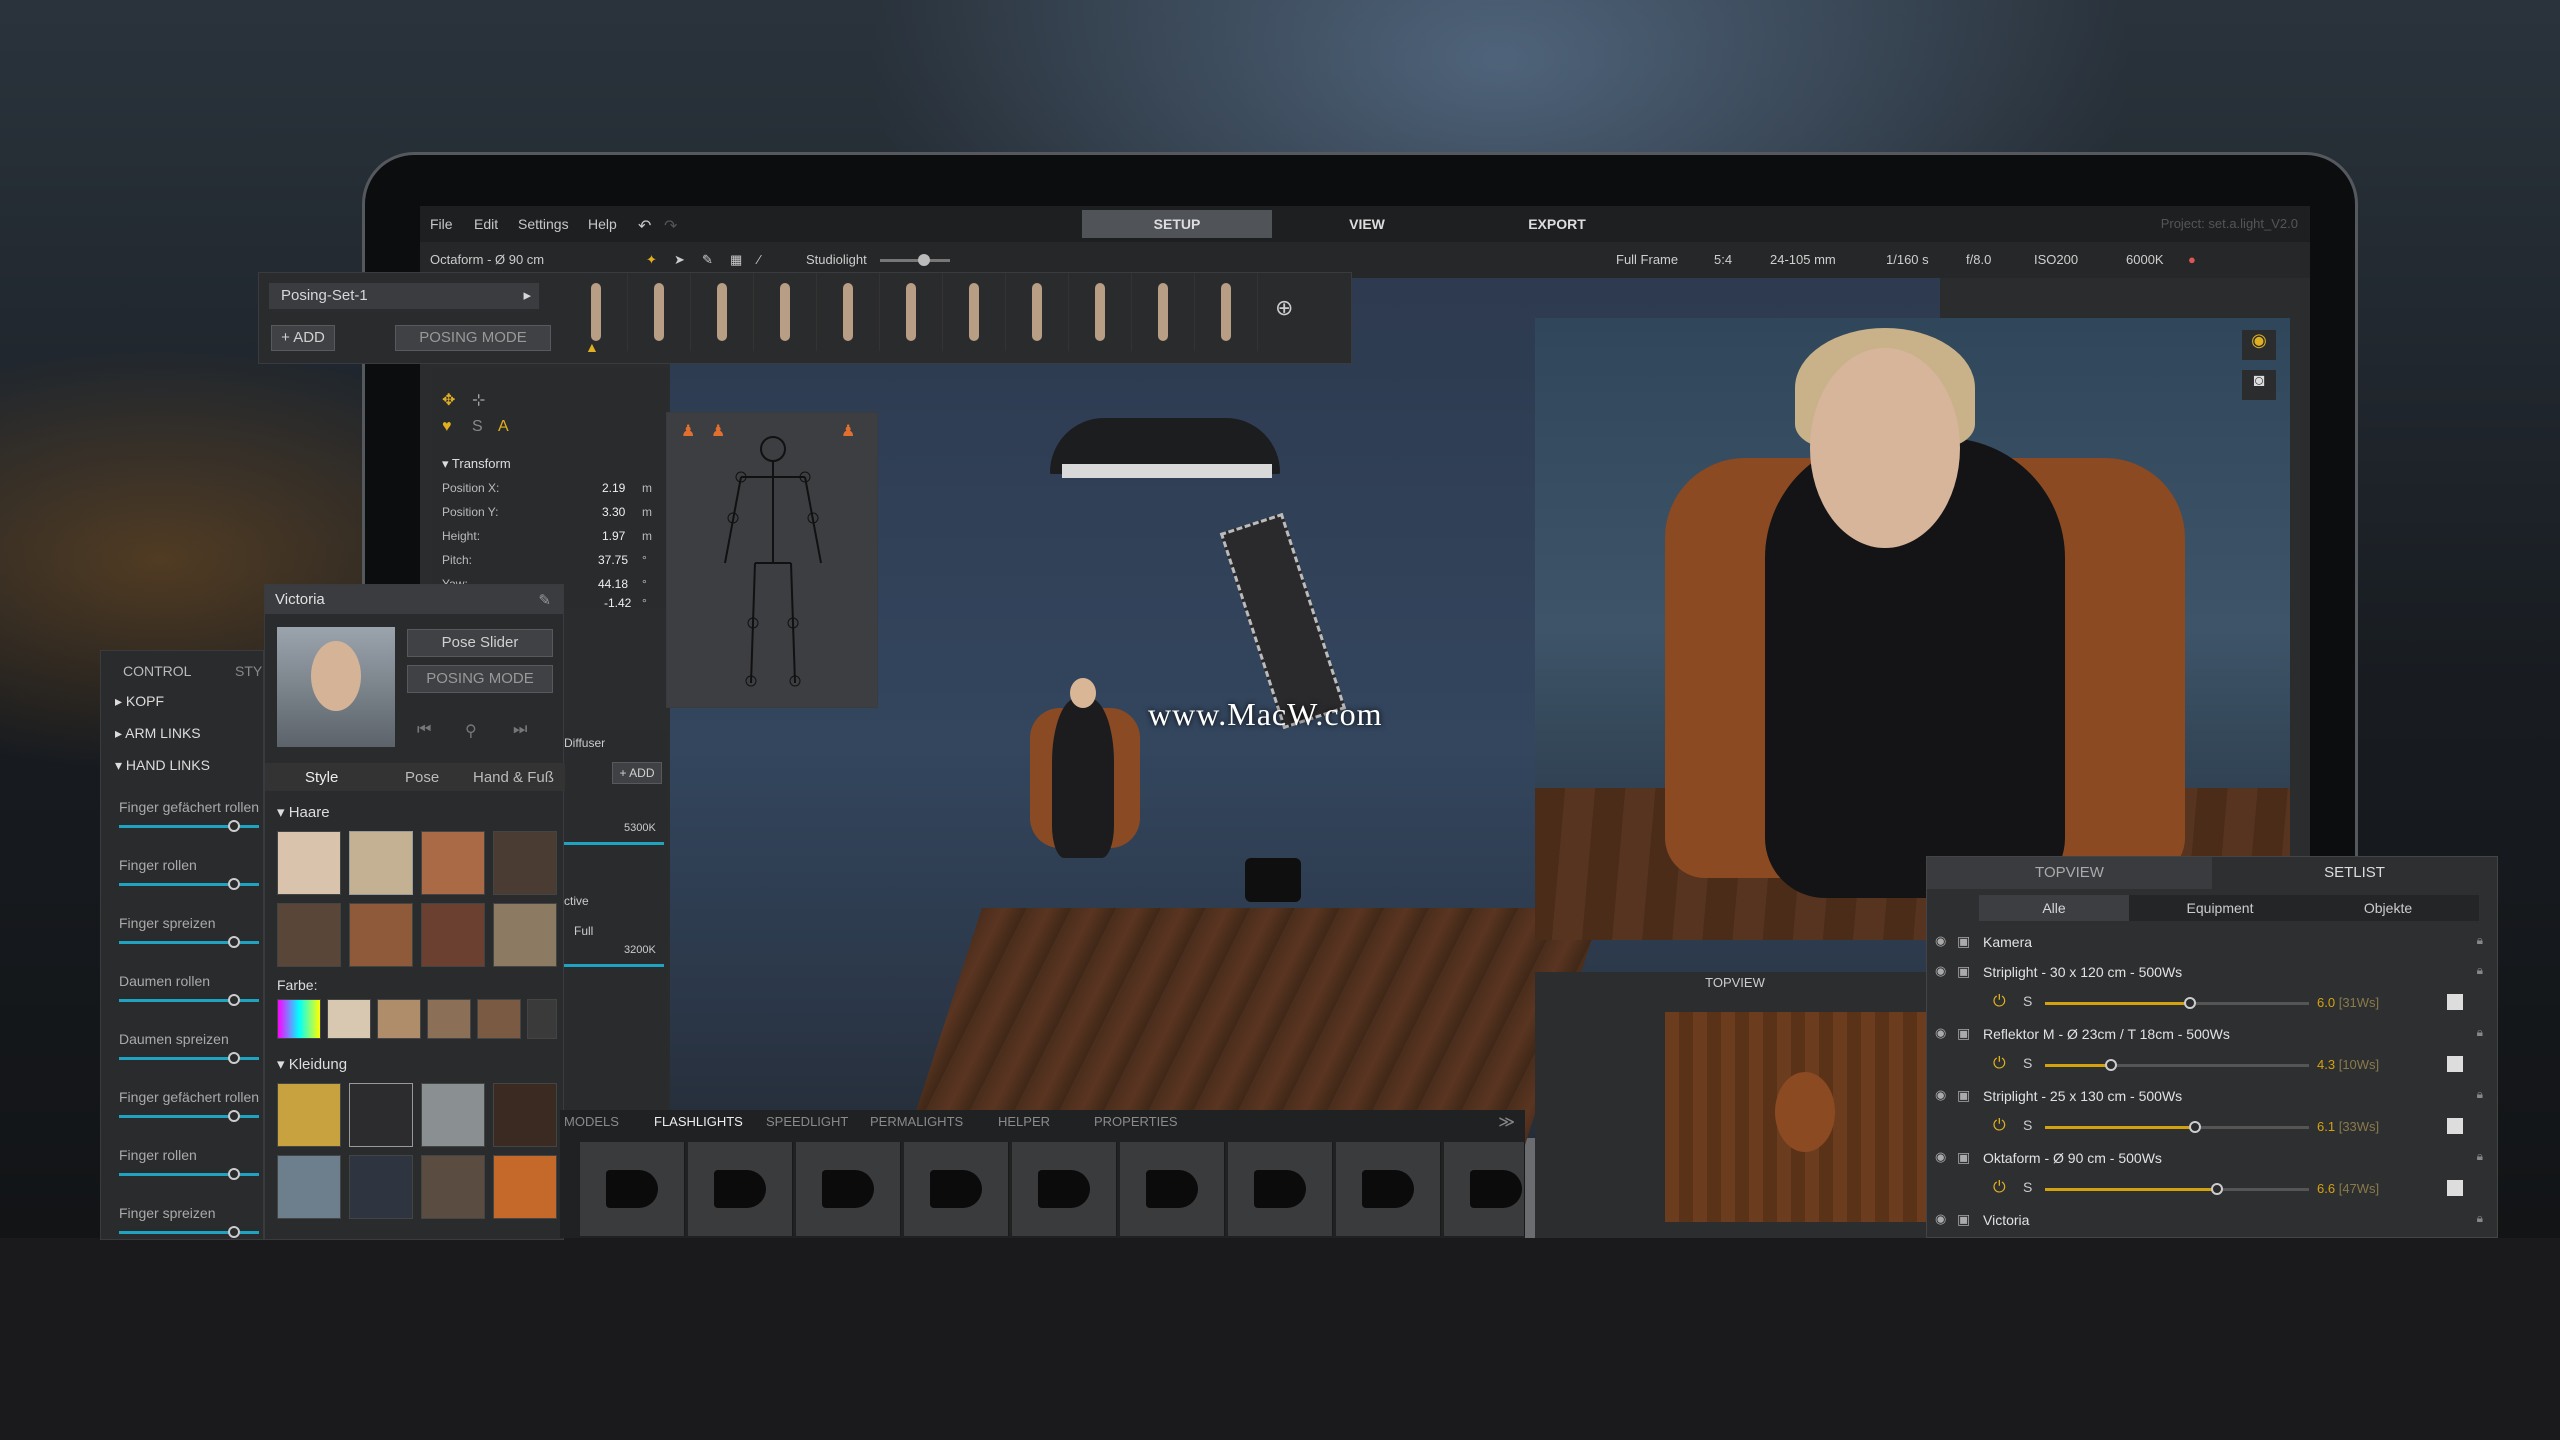 The image size is (2560, 1440). I want to click on kelvin-select: 6000K, so click(2145, 259).